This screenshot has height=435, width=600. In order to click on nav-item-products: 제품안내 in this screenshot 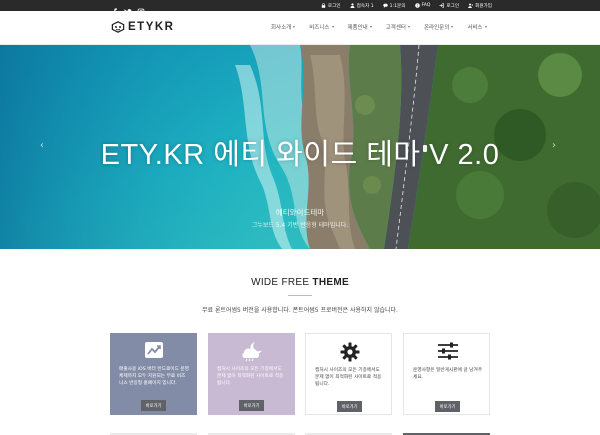, I will do `click(360, 27)`.